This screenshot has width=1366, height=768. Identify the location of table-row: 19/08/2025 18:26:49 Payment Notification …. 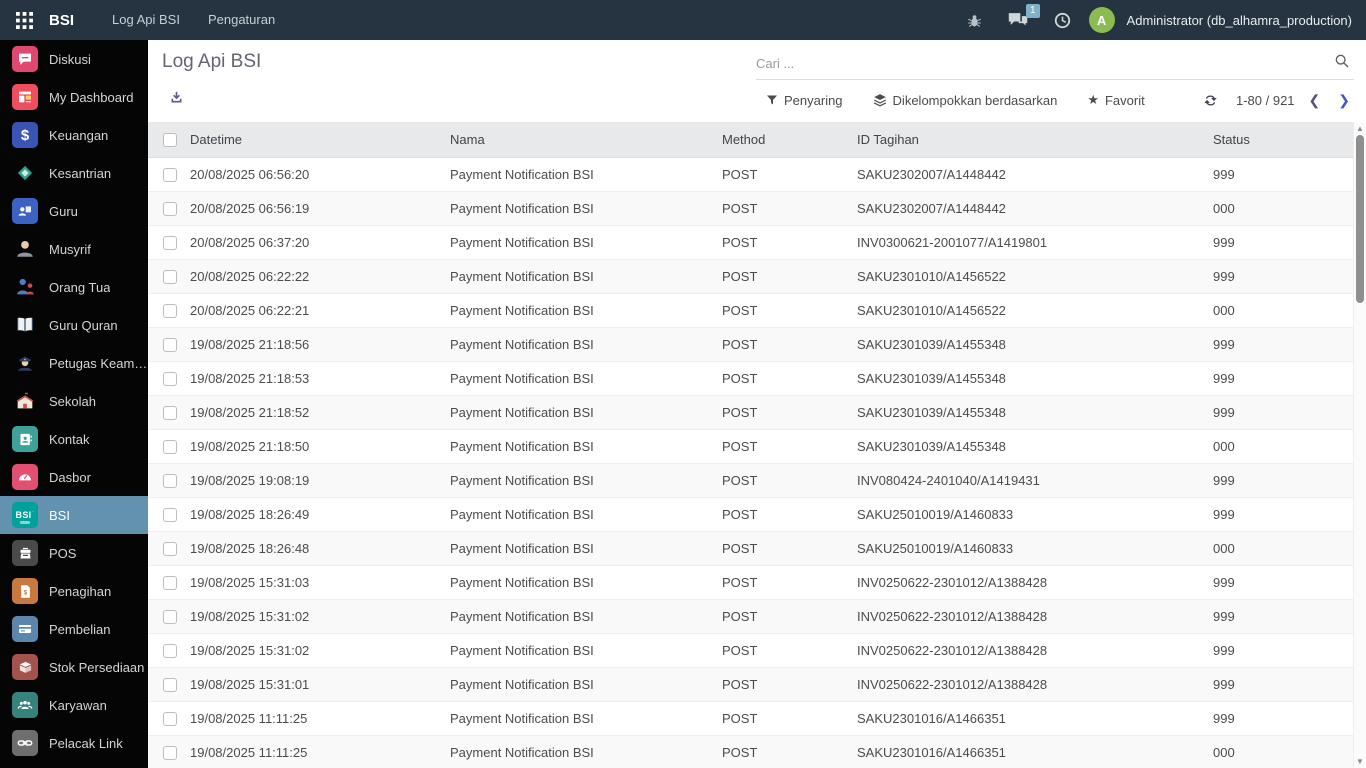
(757, 515).